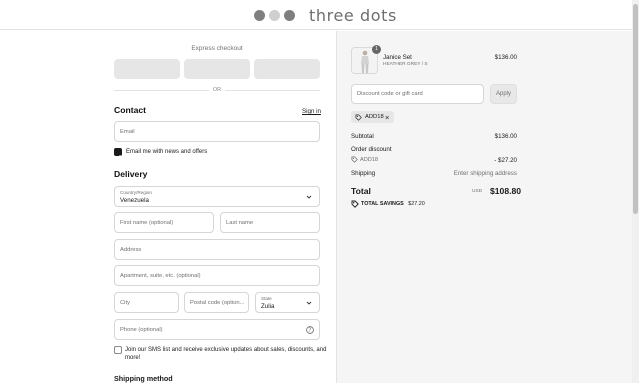 The width and height of the screenshot is (639, 383). What do you see at coordinates (131, 249) in the screenshot?
I see `address-placeholder: Address` at bounding box center [131, 249].